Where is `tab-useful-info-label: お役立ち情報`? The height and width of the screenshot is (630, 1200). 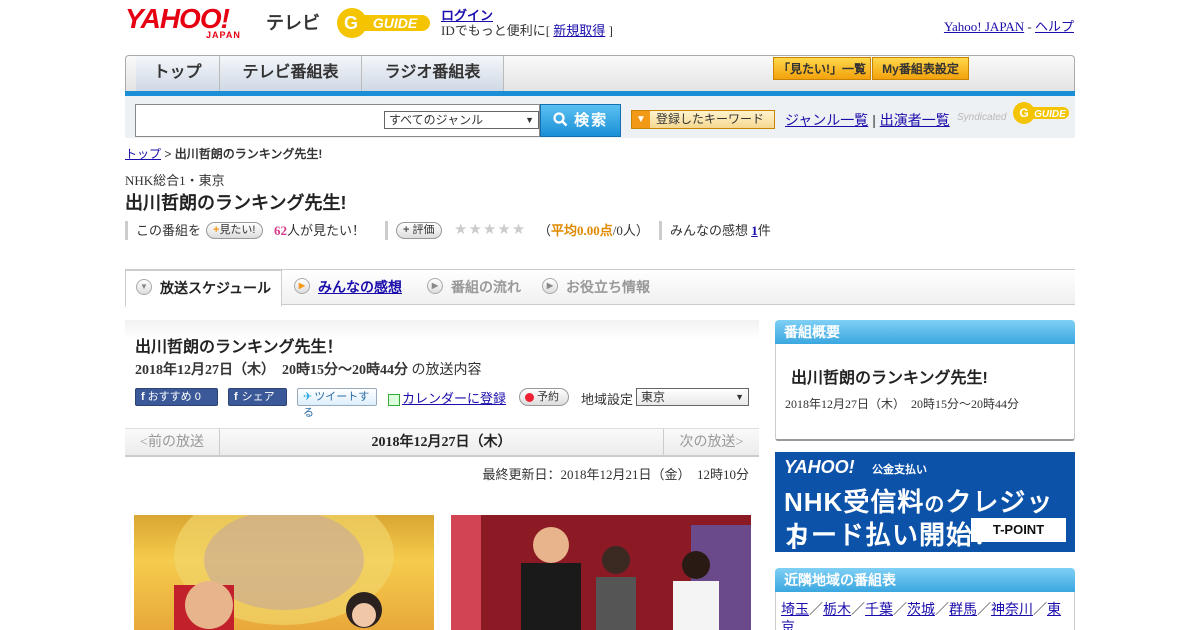
tab-useful-info-label: お役立ち情報 is located at coordinates (608, 287).